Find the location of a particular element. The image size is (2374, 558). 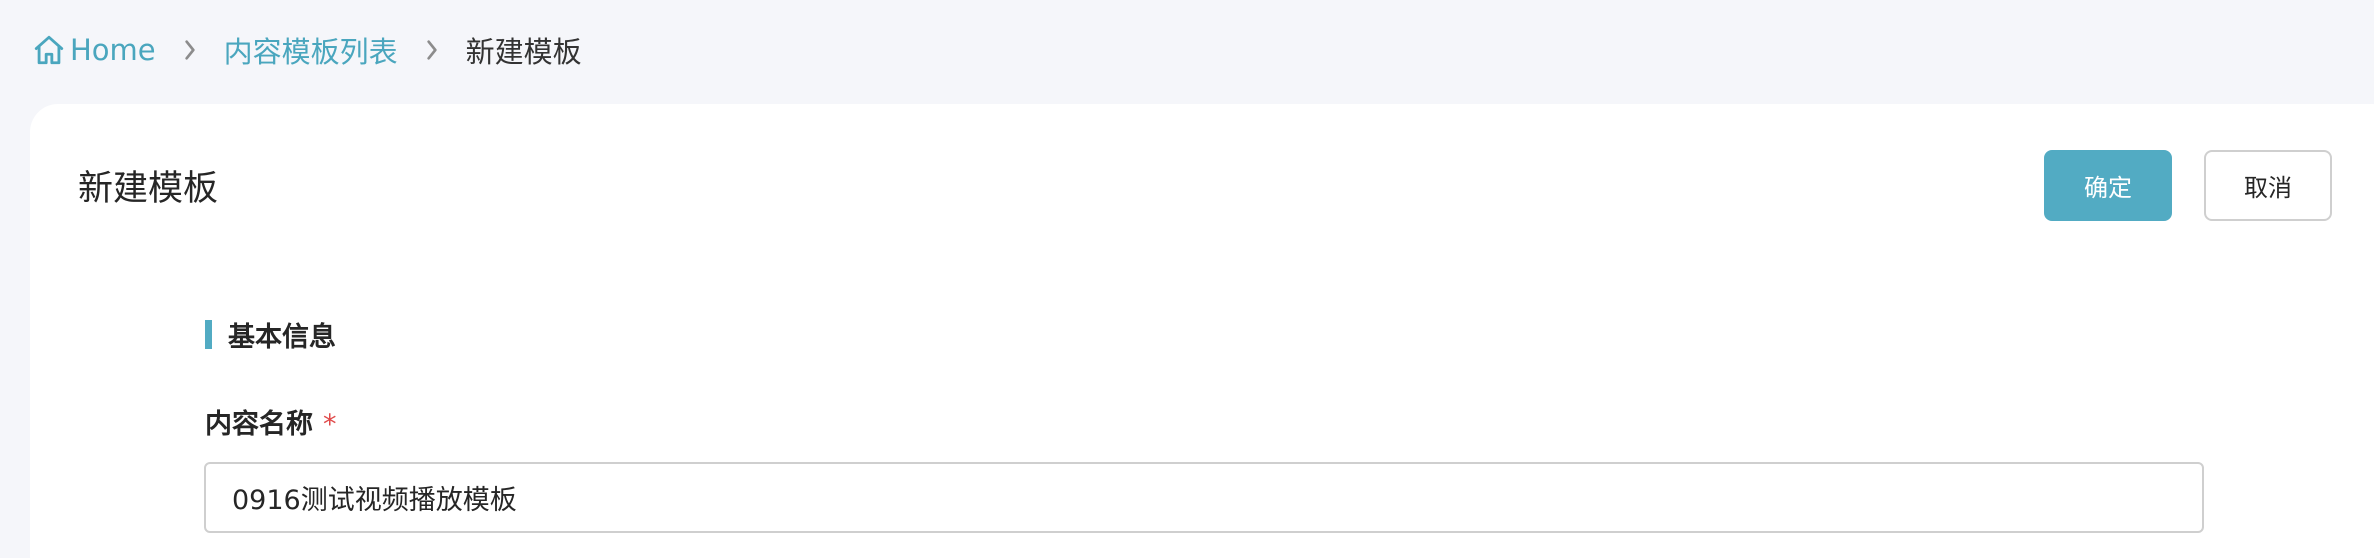

breadcrumb-template-list: 内容模板列表 is located at coordinates (311, 50).